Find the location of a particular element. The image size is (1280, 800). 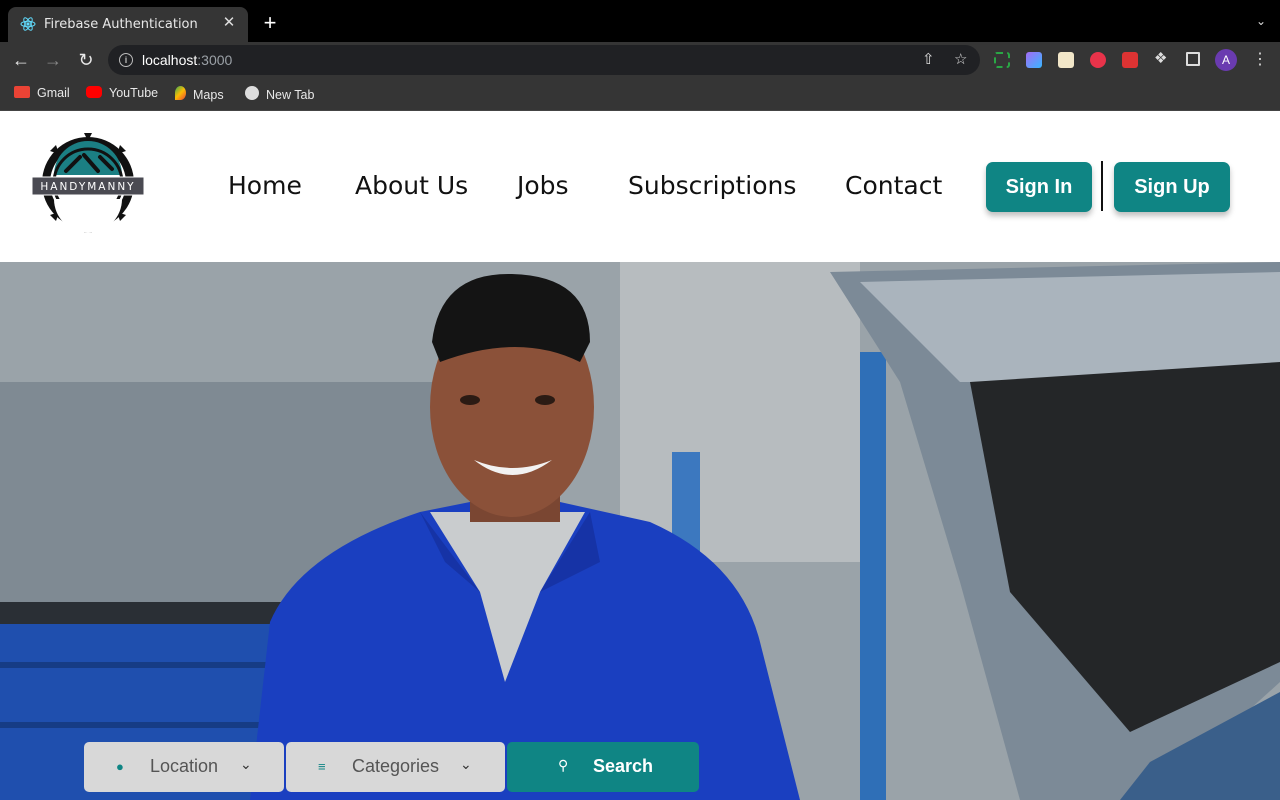

puzzle-extensions-icon: ❖ is located at coordinates (1162, 59).